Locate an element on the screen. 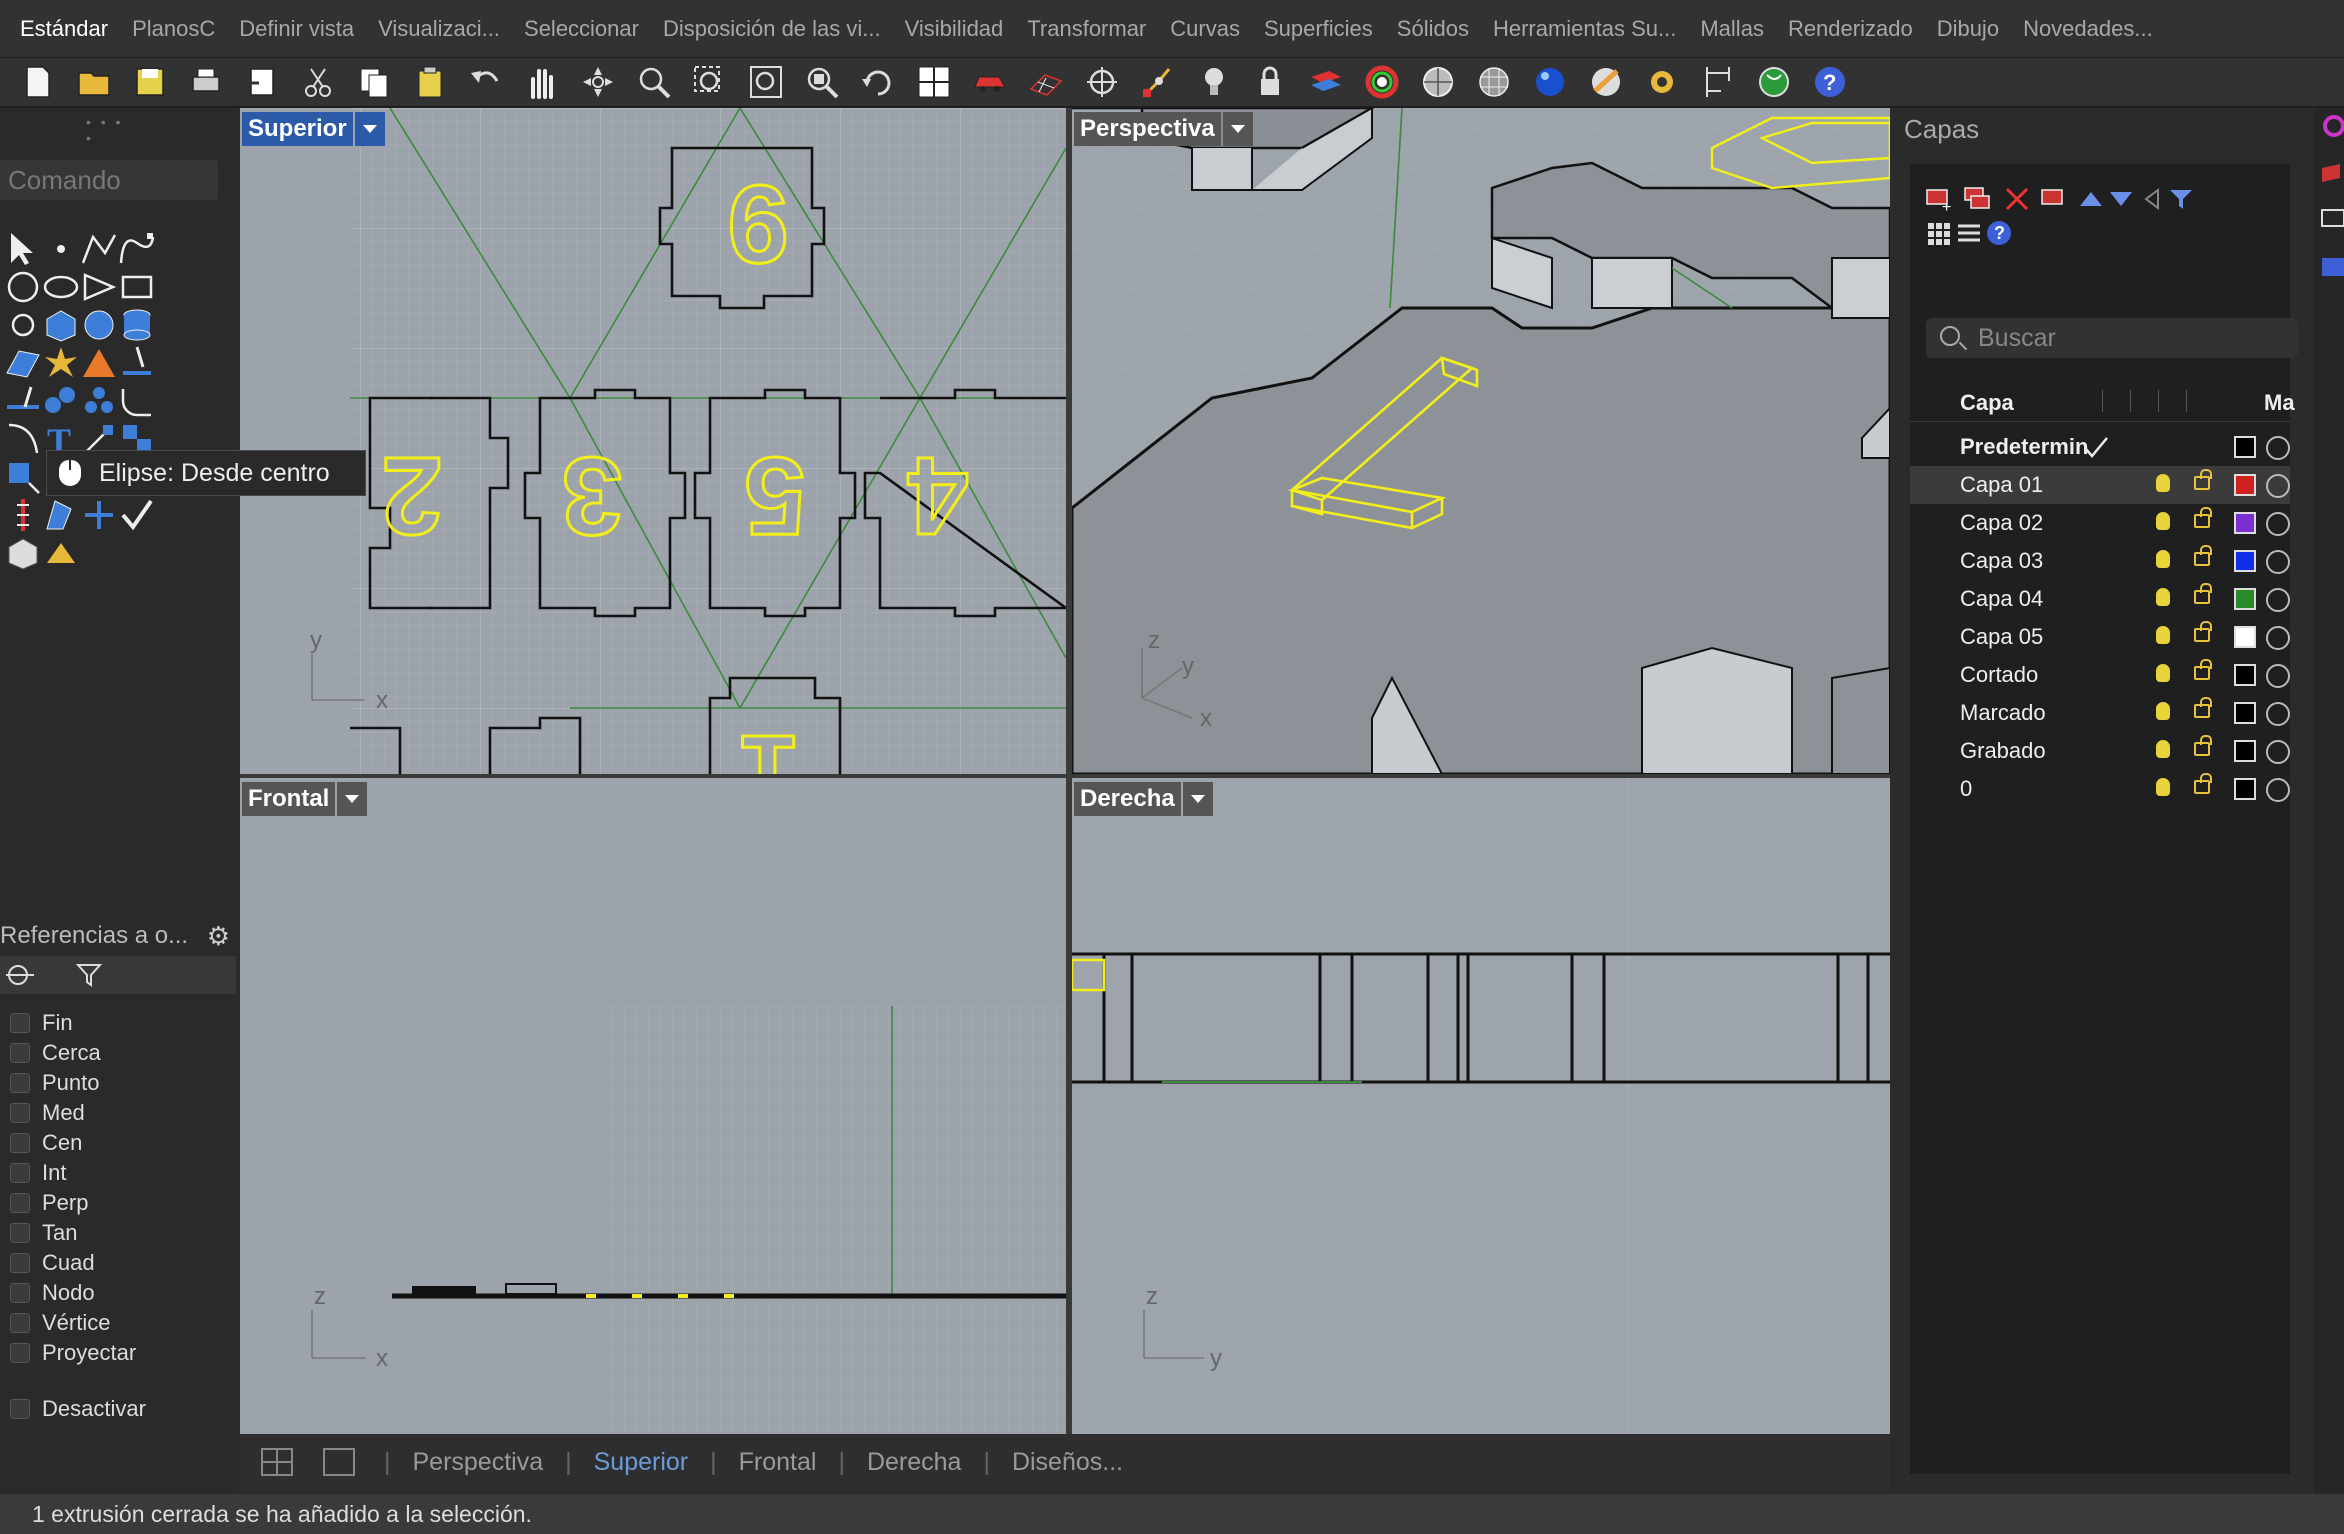 This screenshot has width=2344, height=1534. material-icon is located at coordinates (1606, 82).